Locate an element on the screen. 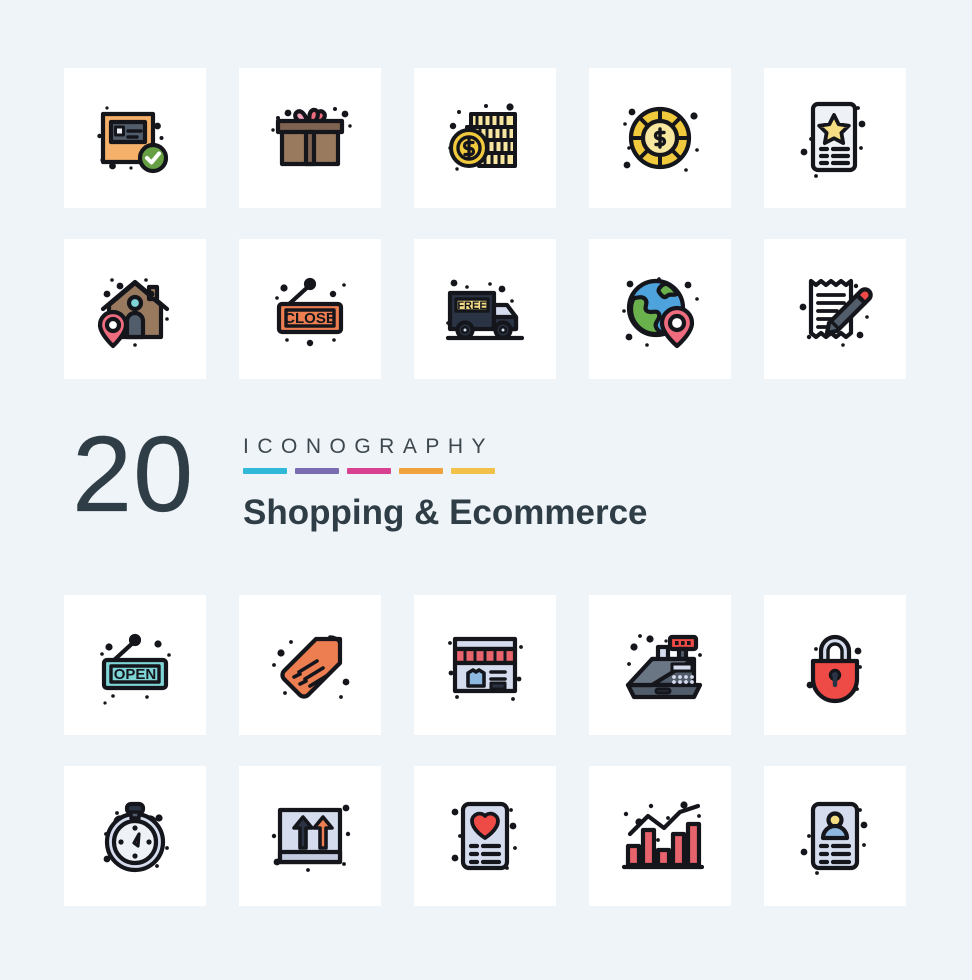  stopwatch-icon is located at coordinates (136, 837).